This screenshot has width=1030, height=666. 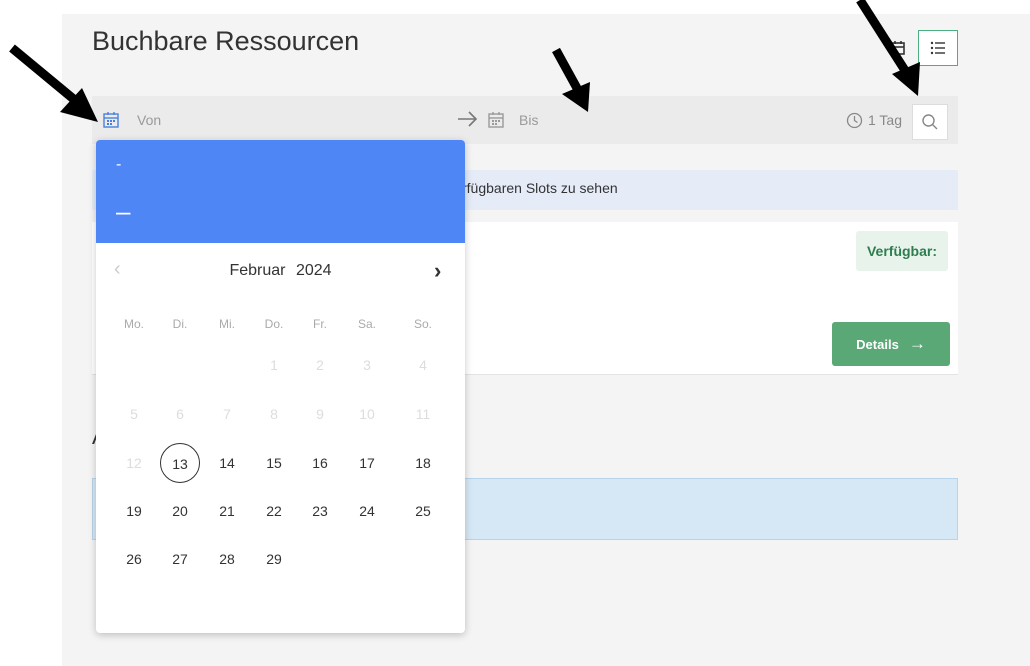 I want to click on calendar-day: 14, so click(x=227, y=463).